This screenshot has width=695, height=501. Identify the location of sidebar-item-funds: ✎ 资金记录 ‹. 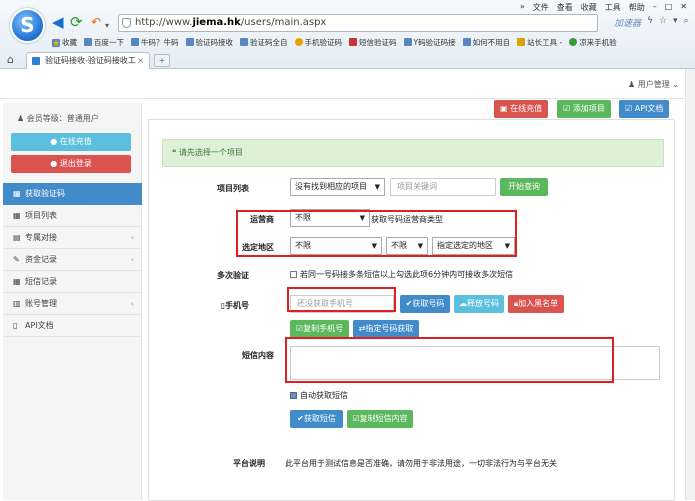
(72, 260).